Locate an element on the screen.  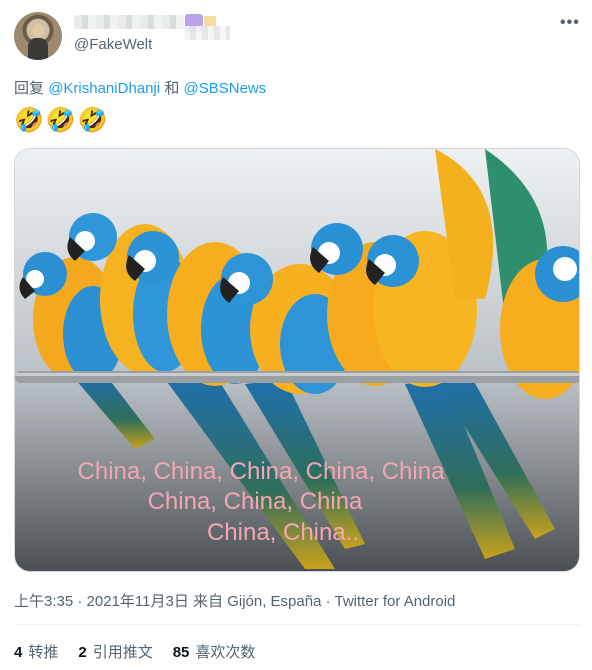
retweets-stat: 4 转推 is located at coordinates (36, 651).